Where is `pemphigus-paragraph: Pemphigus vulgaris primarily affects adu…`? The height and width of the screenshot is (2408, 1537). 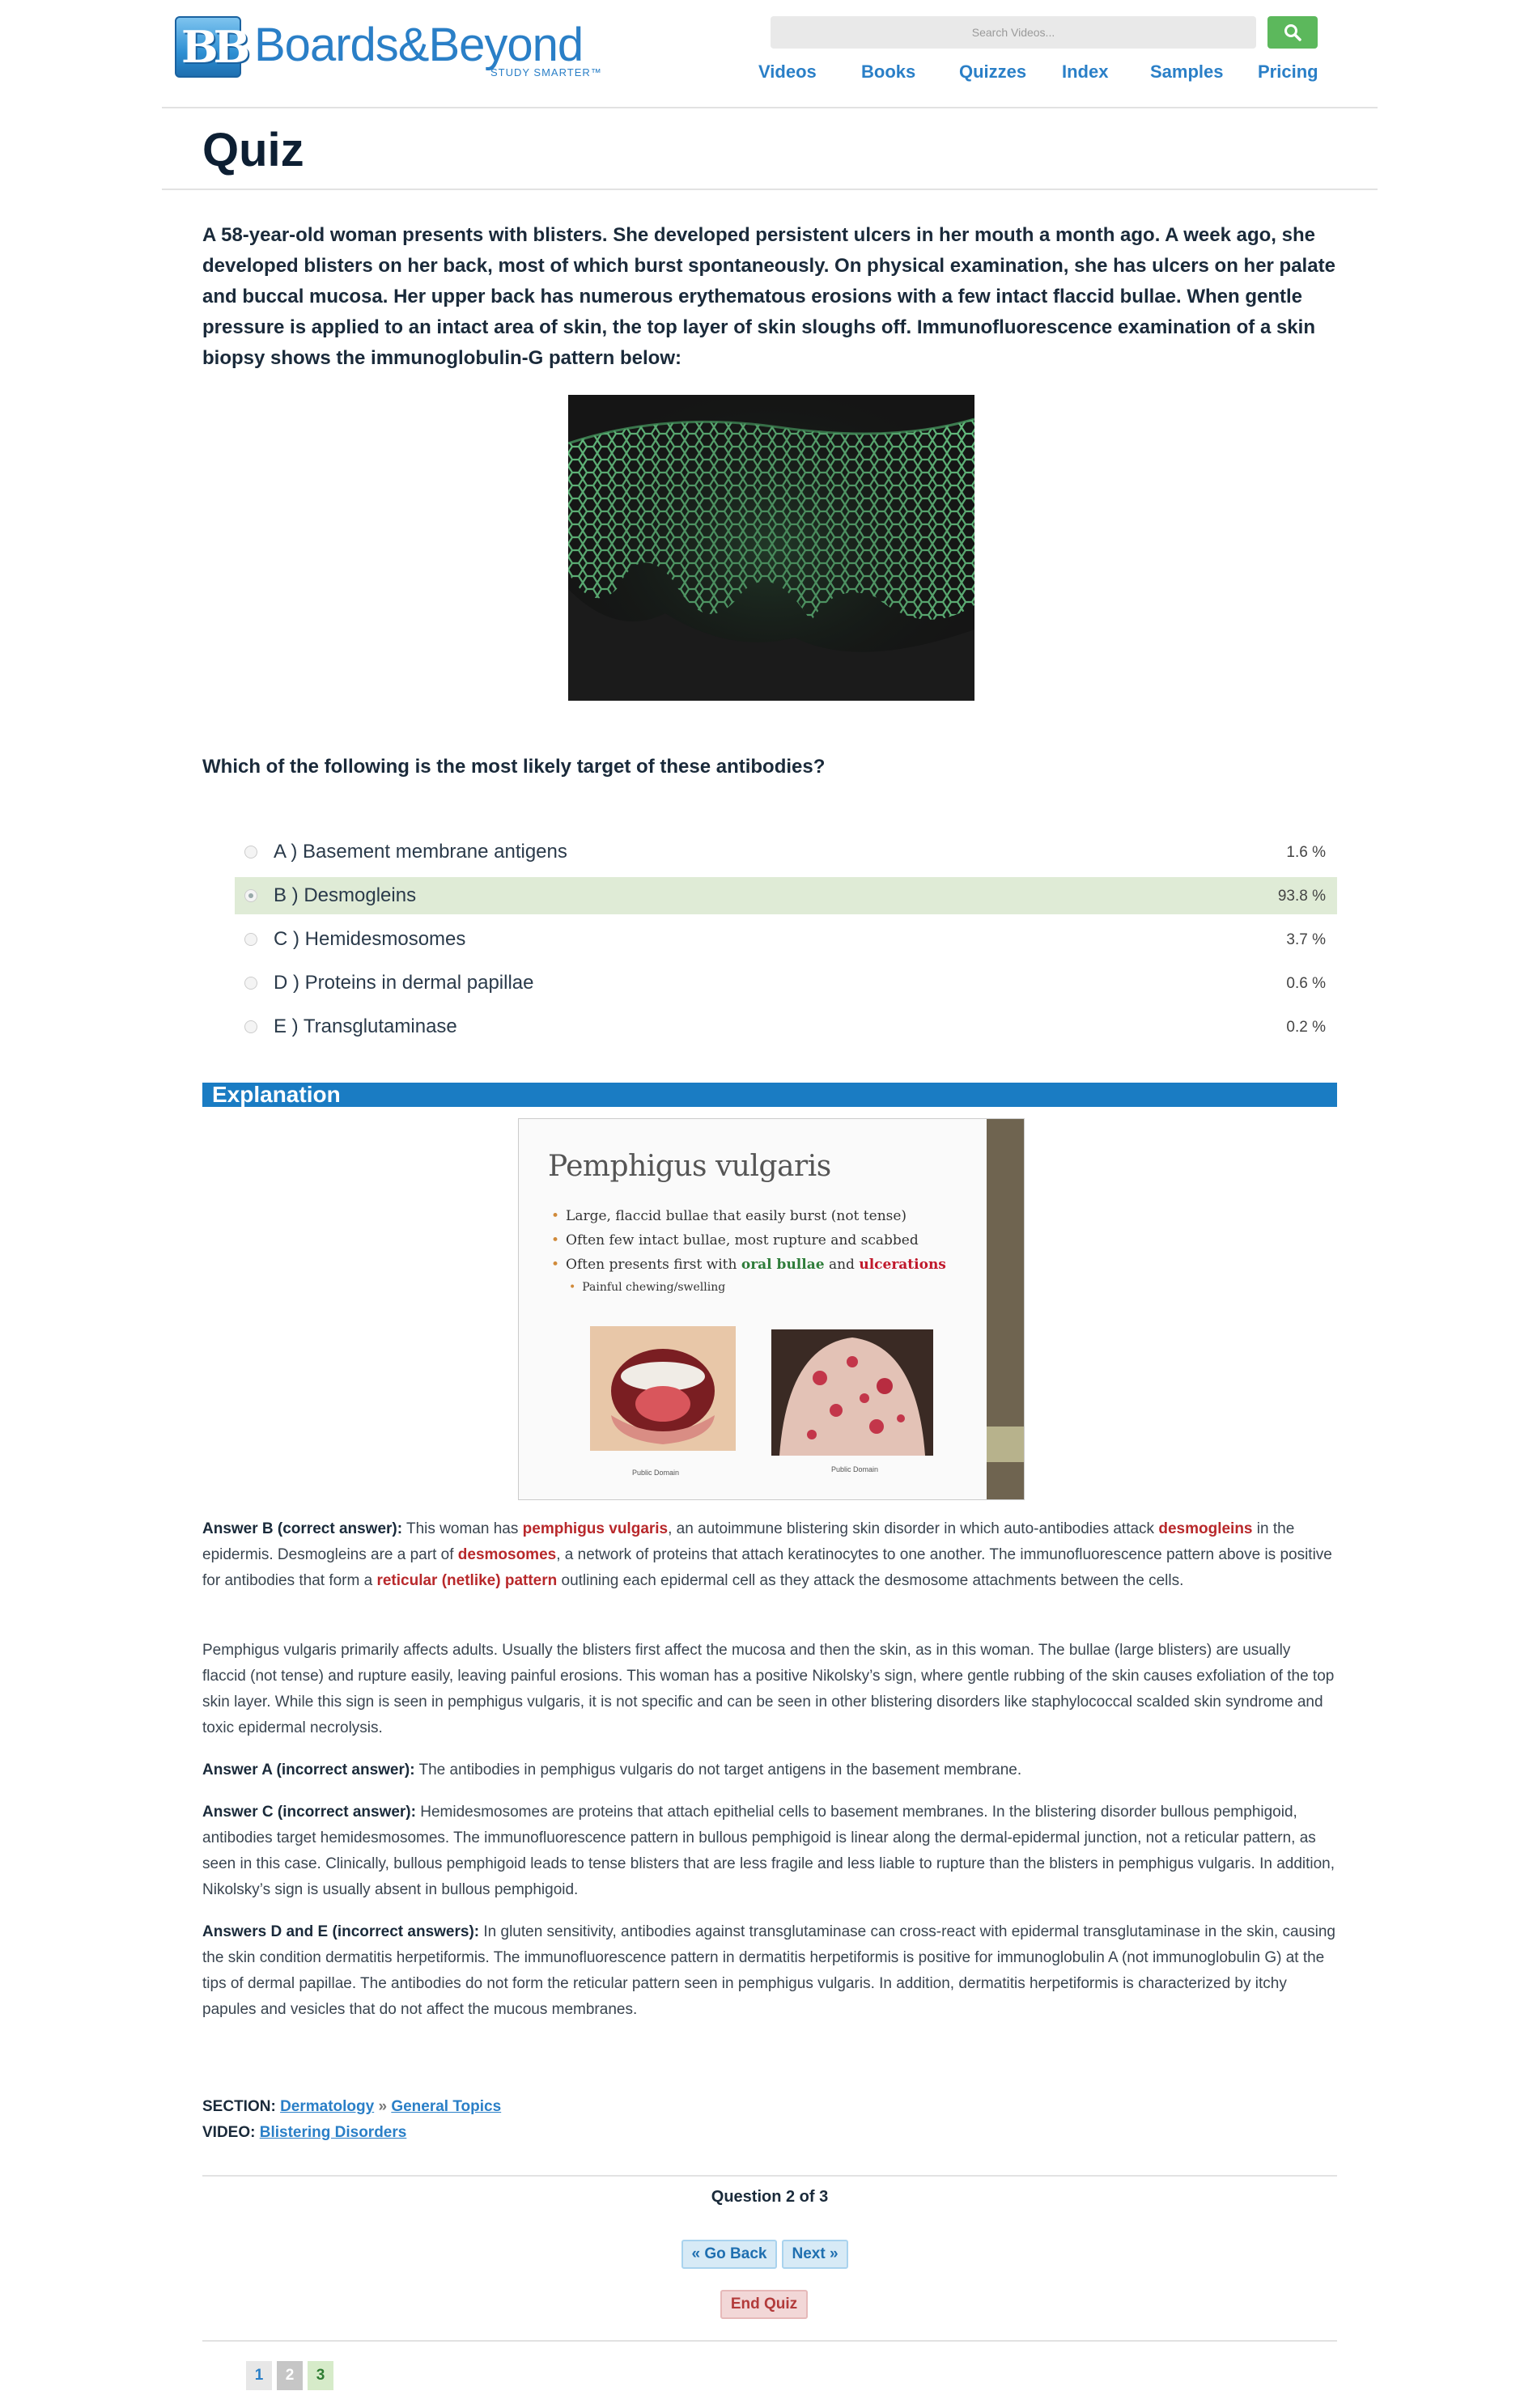 pemphigus-paragraph: Pemphigus vulgaris primarily affects adu… is located at coordinates (768, 1689).